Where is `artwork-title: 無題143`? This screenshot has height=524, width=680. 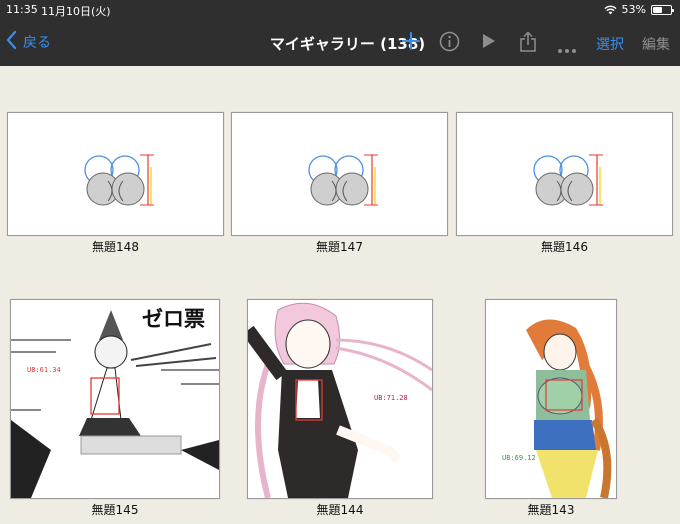 artwork-title: 無題143 is located at coordinates (551, 510).